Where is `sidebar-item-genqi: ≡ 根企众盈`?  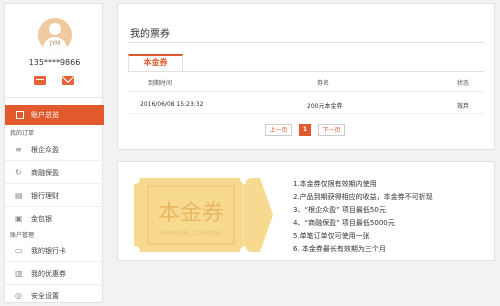 sidebar-item-genqi: ≡ 根企众盈 is located at coordinates (54, 150).